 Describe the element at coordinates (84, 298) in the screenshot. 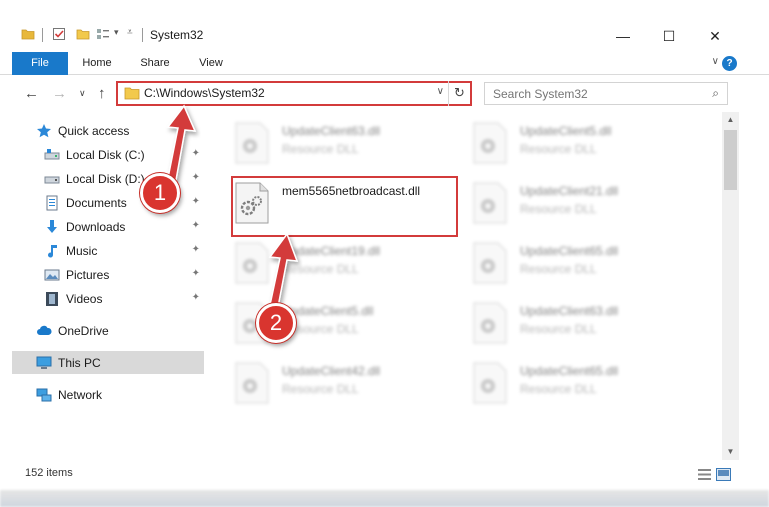

I see `sidebar-item-label: Videos` at that location.